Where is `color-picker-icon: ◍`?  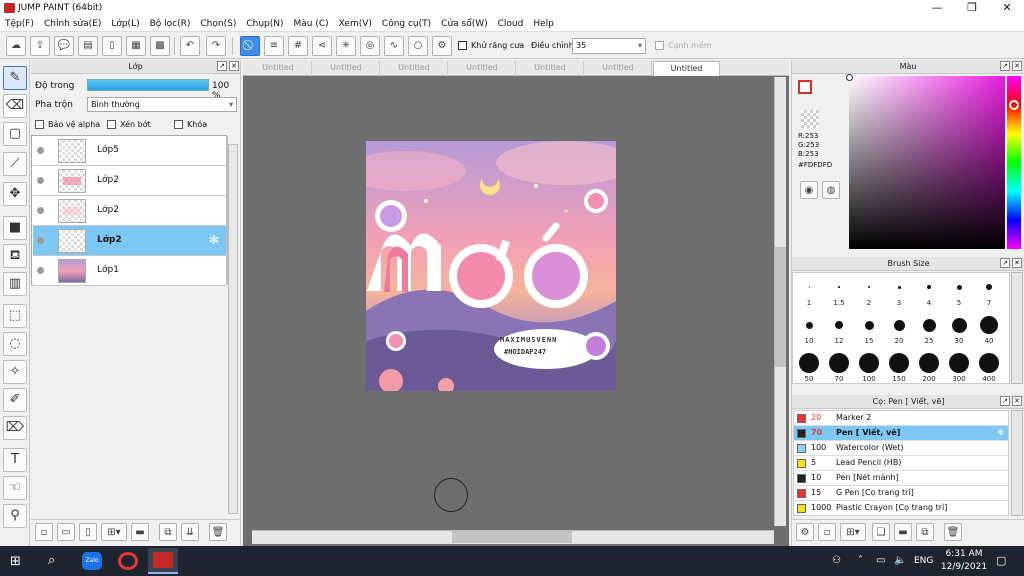 color-picker-icon: ◍ is located at coordinates (831, 190).